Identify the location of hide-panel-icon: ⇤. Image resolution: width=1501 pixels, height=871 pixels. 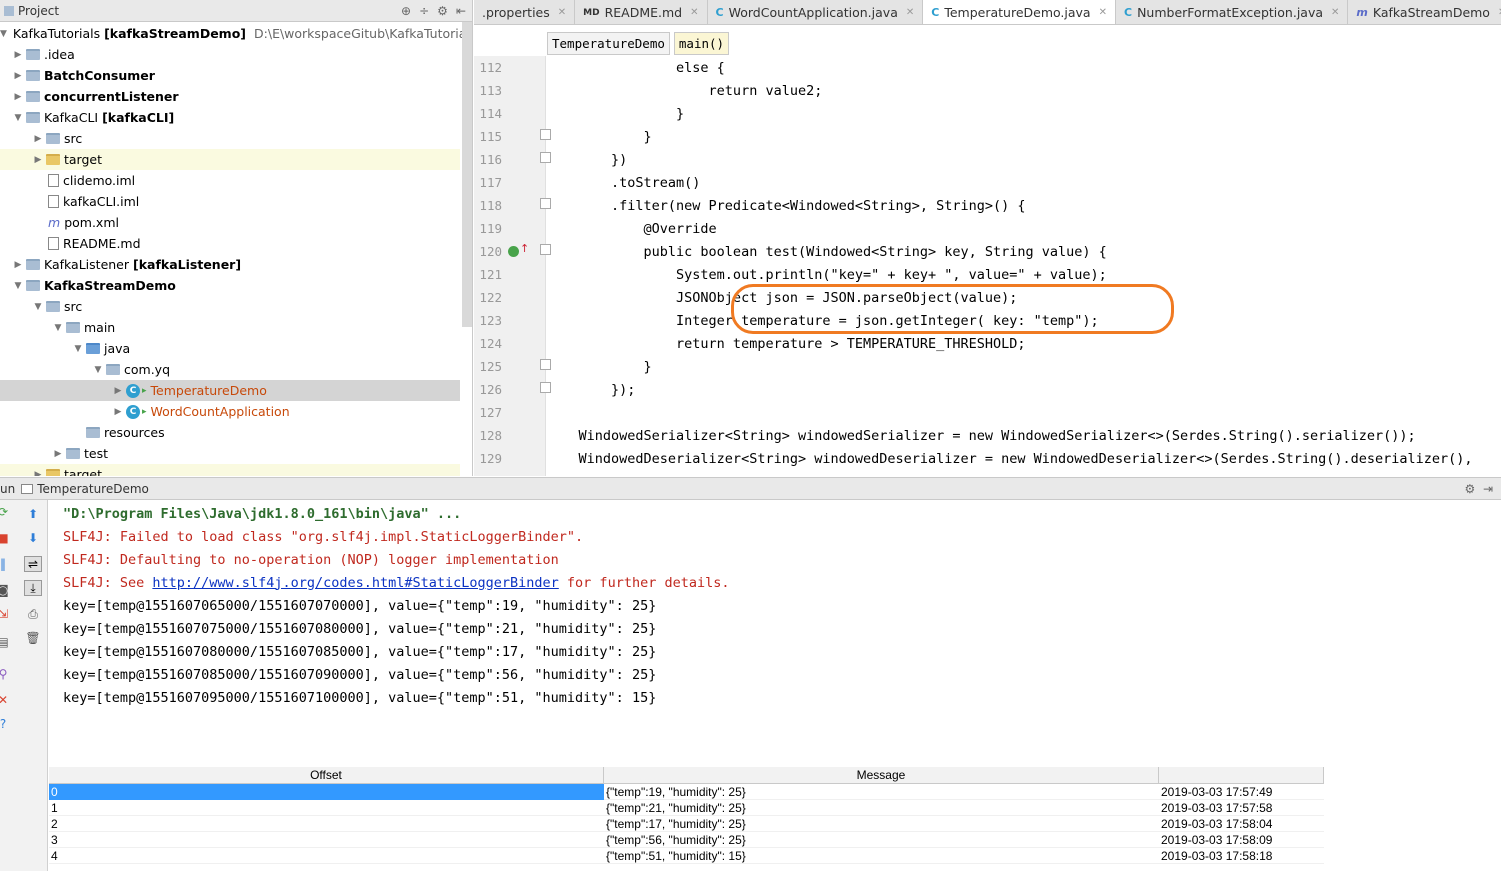
(461, 11).